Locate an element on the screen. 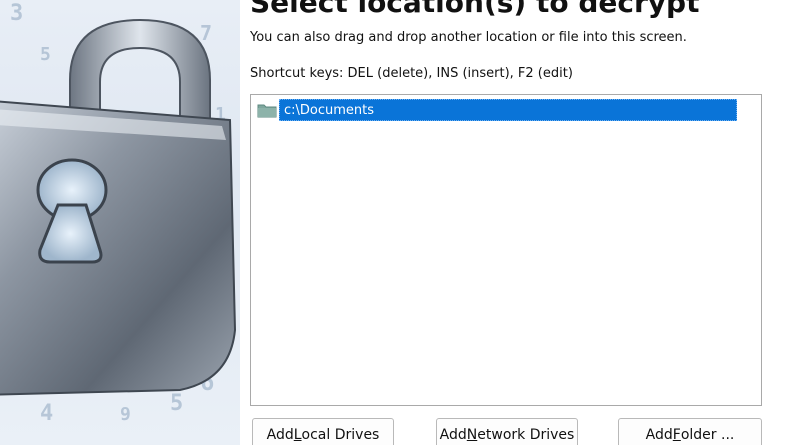 Image resolution: width=800 pixels, height=445 pixels. dialog-title: Select location(s) to decrypt is located at coordinates (475, 9).